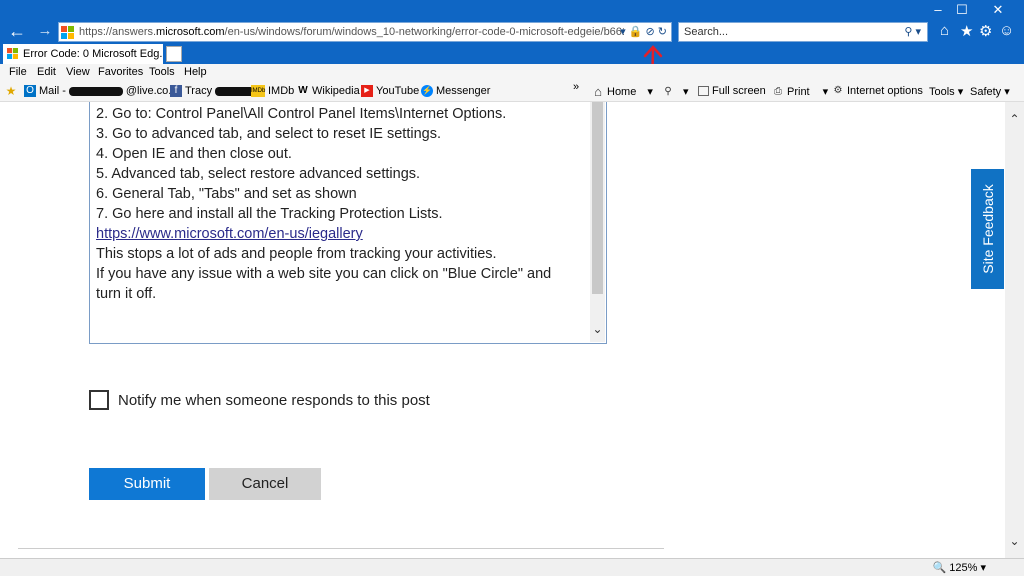  What do you see at coordinates (990, 92) in the screenshot?
I see `cmd-safety: Safety ▾` at bounding box center [990, 92].